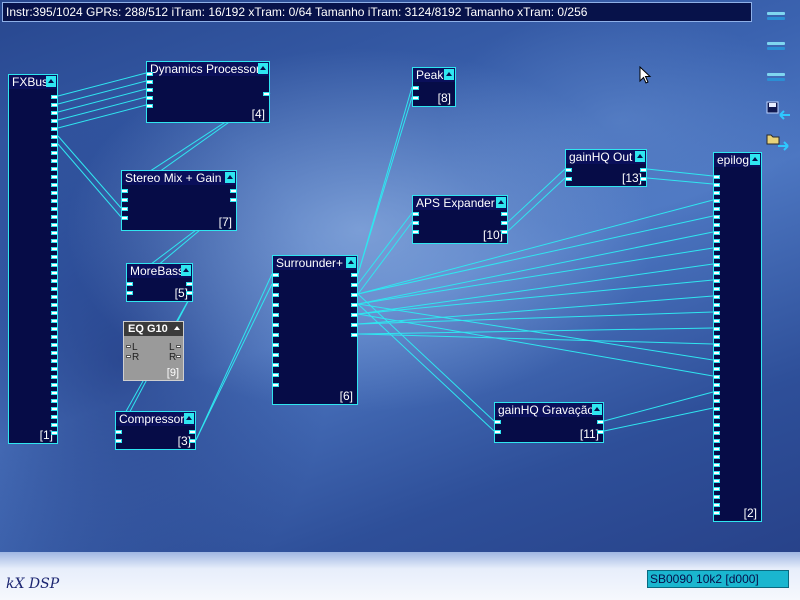  I want to click on plugin-eq-g10: EQ G10 L R L R [9], so click(153, 351).